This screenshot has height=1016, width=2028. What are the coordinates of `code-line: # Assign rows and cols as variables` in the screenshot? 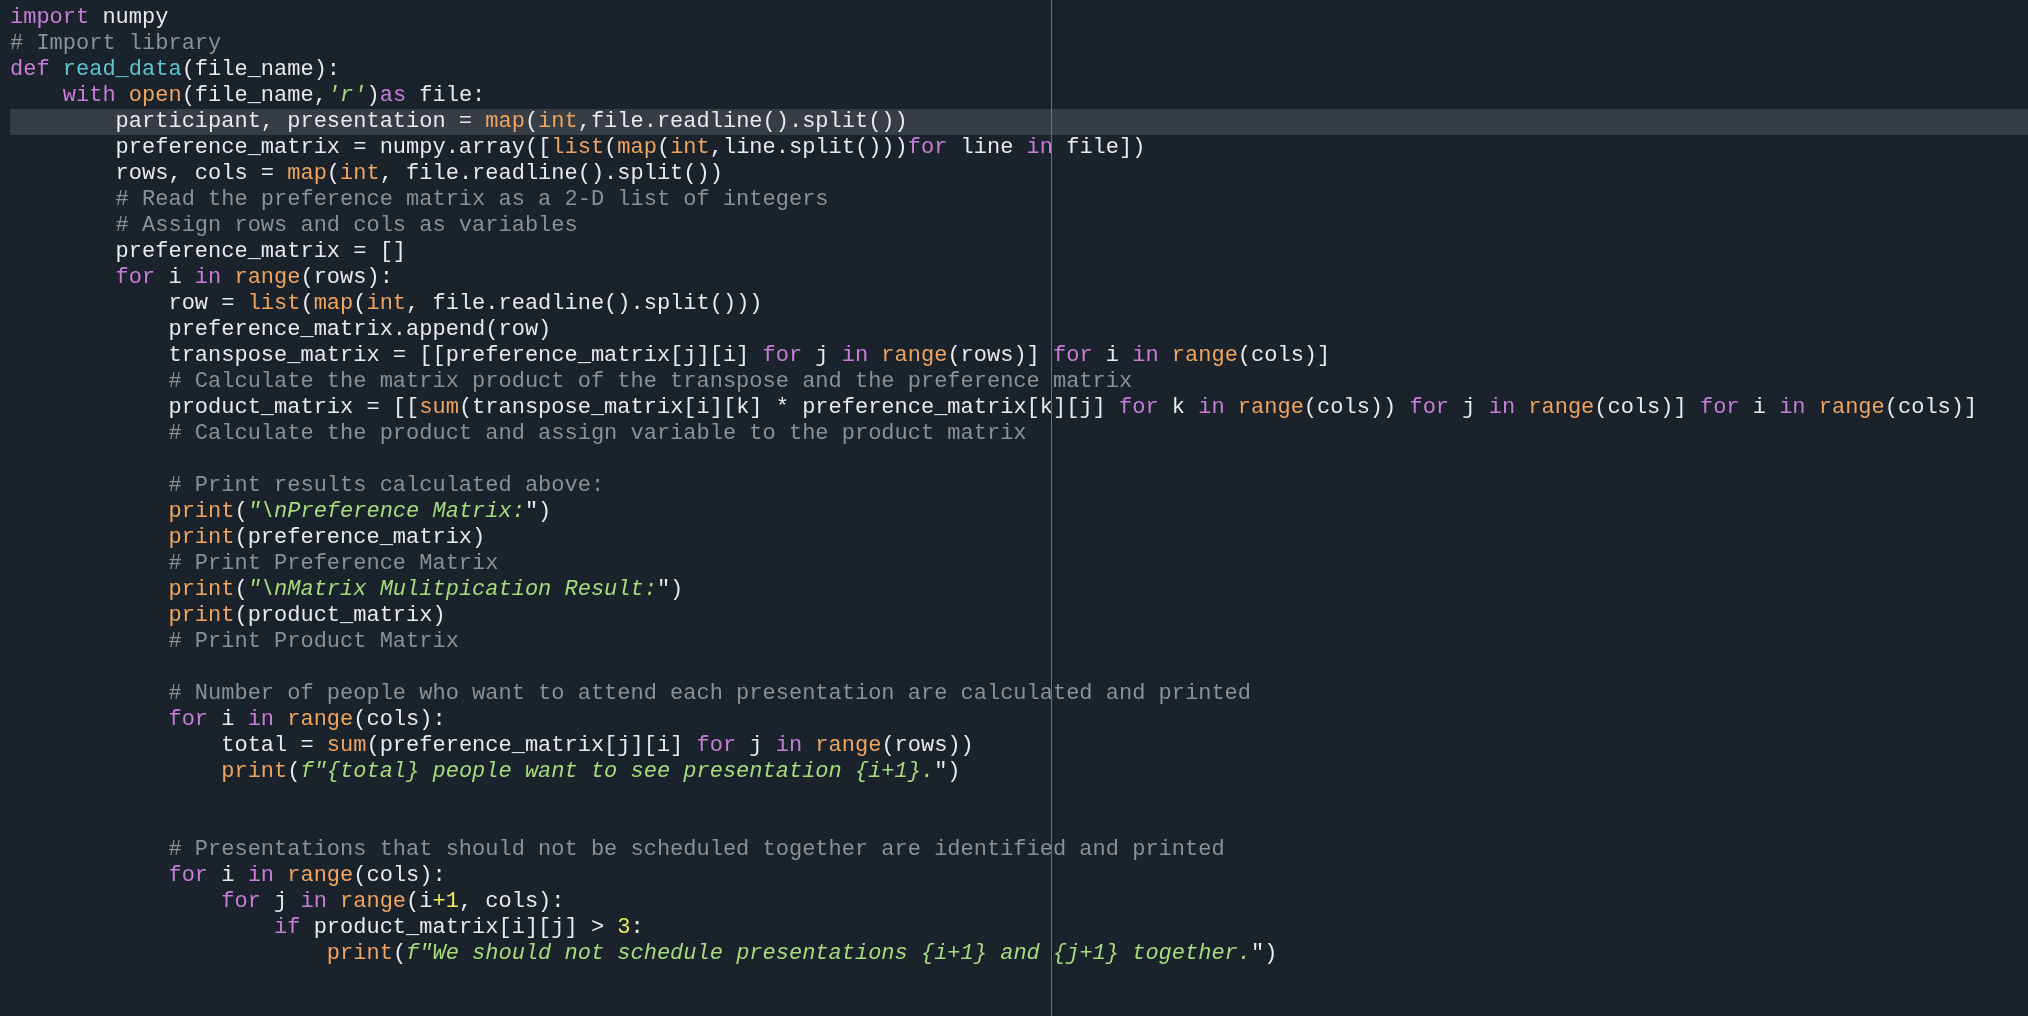 It's located at (346, 226).